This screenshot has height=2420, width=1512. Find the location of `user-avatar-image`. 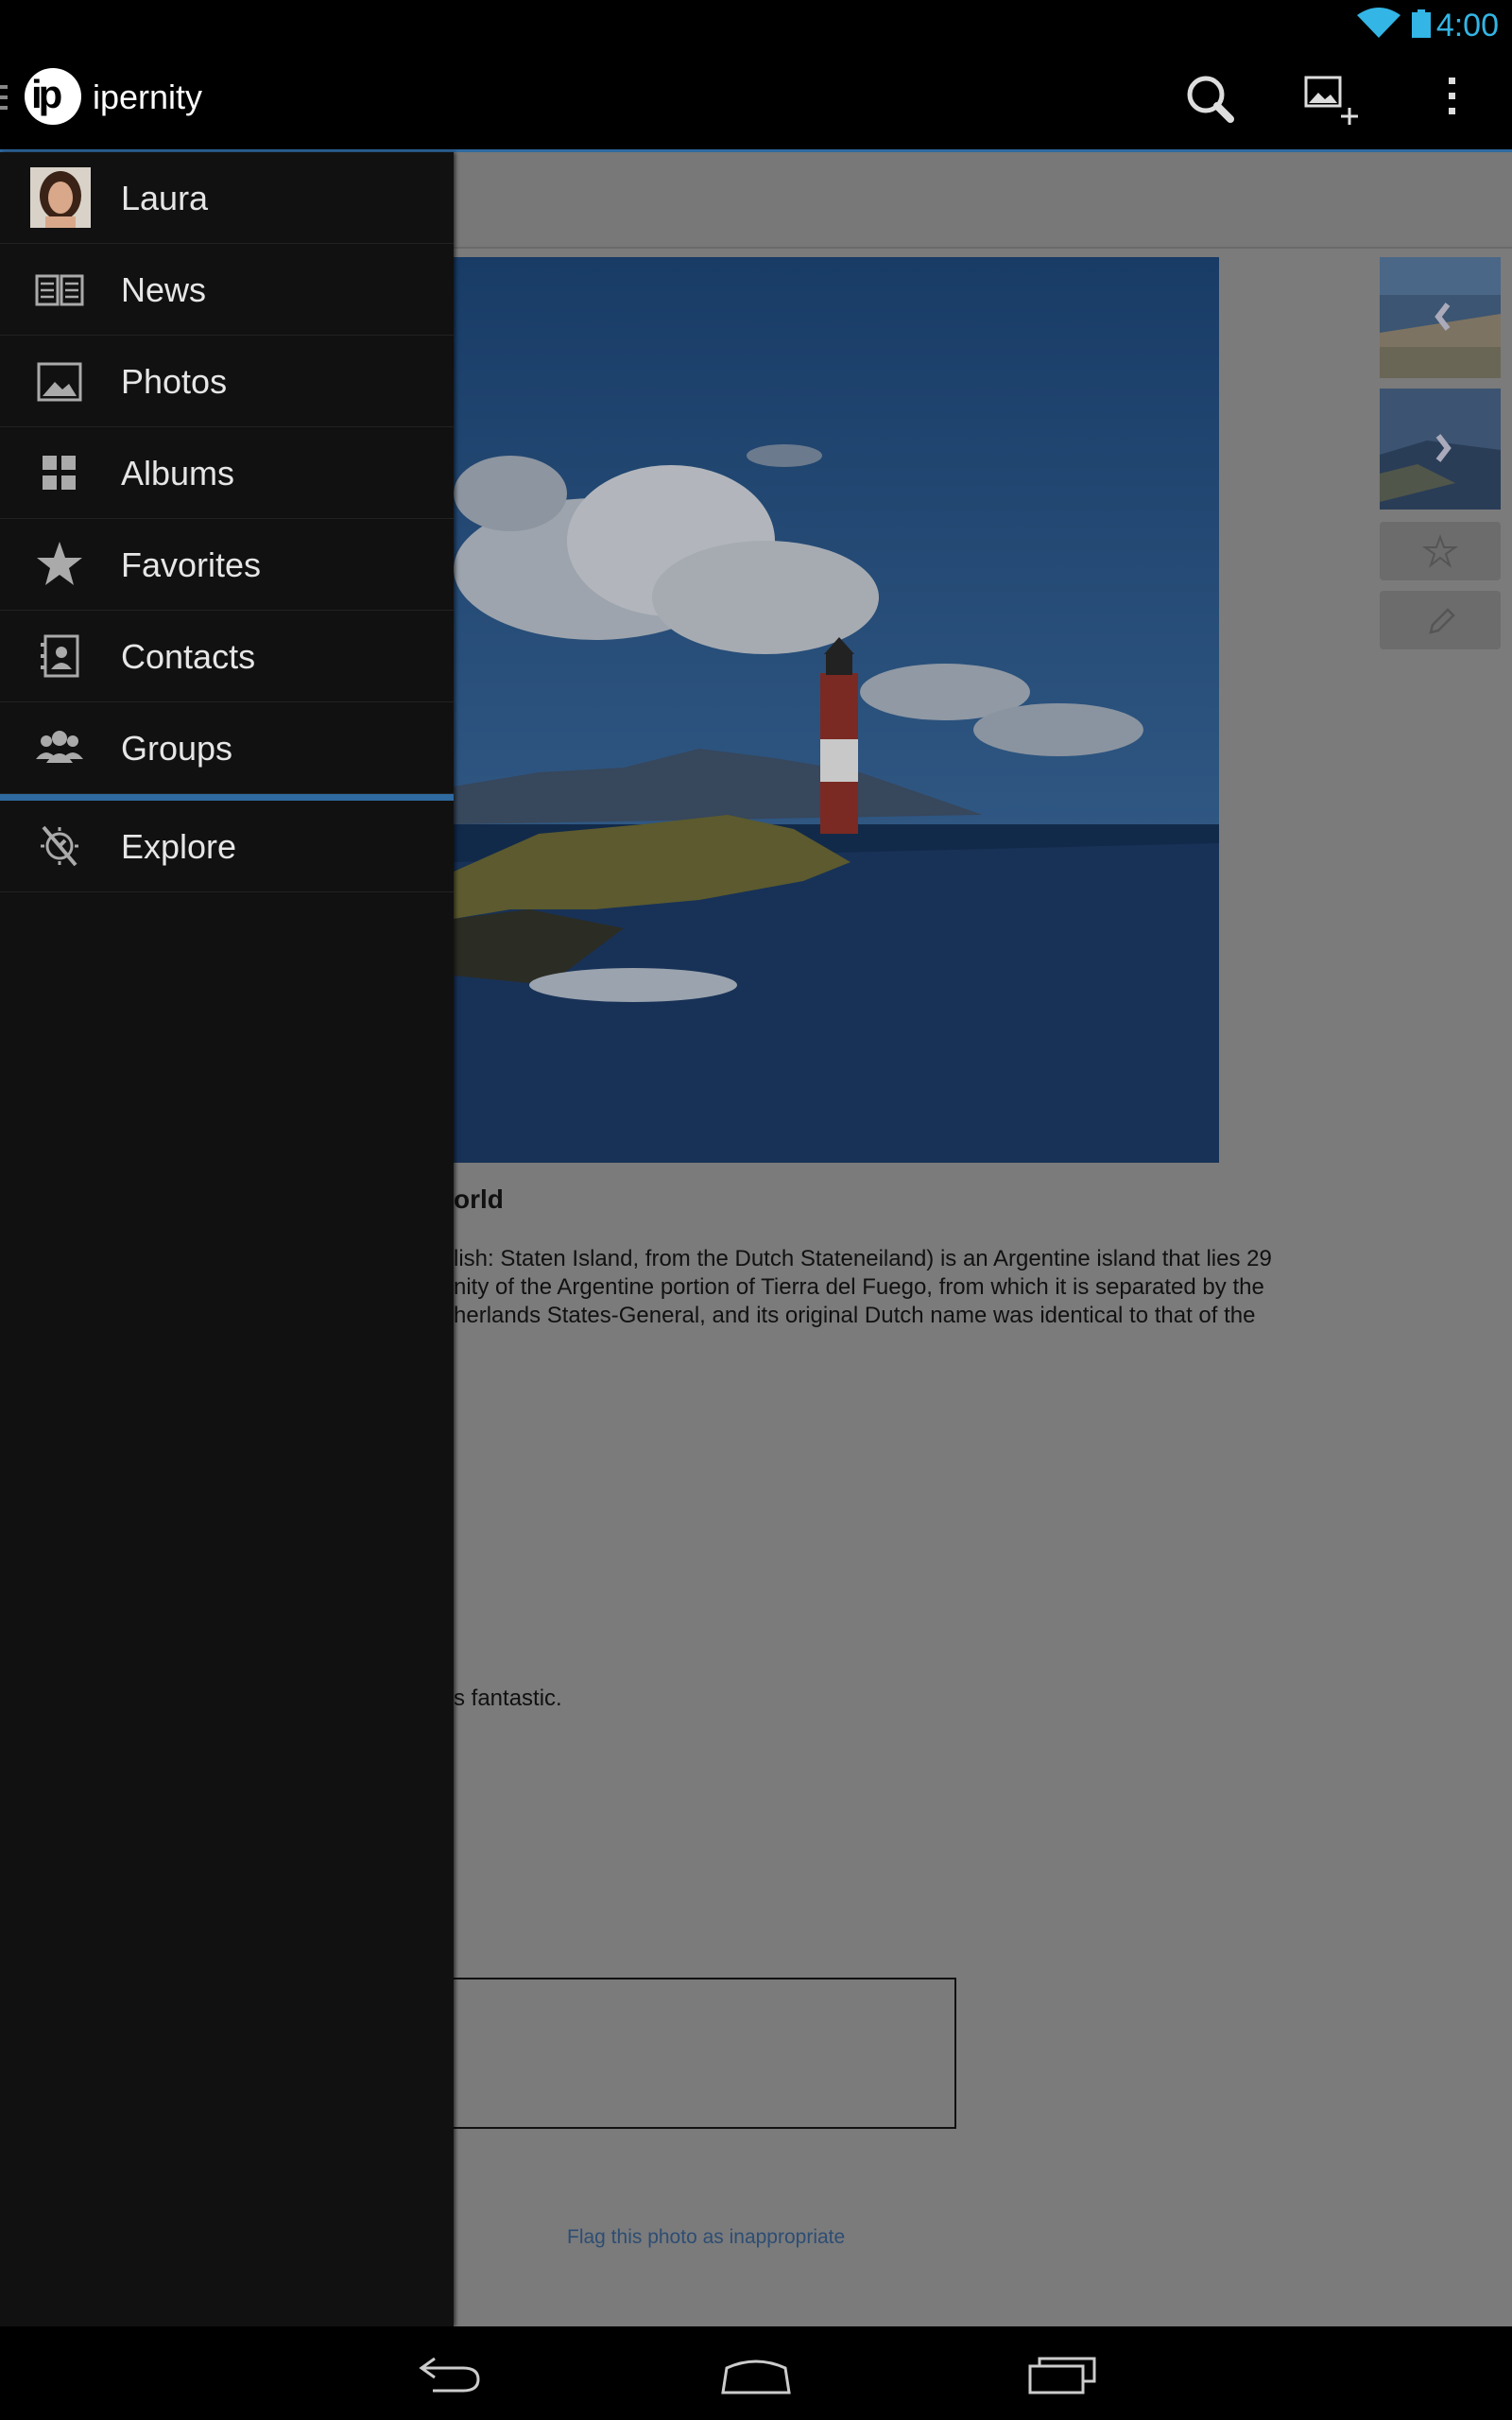

user-avatar-image is located at coordinates (60, 197).